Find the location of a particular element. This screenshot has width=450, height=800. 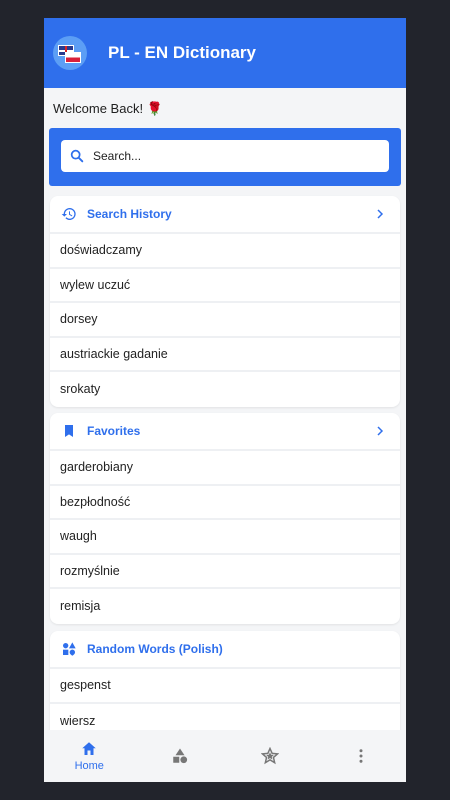

favorite-item: garderobiany is located at coordinates (225, 468).